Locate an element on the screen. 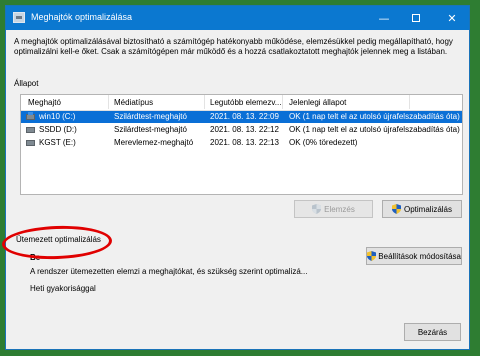 The height and width of the screenshot is (356, 480). optimize-button: Optimalizálás is located at coordinates (422, 209).